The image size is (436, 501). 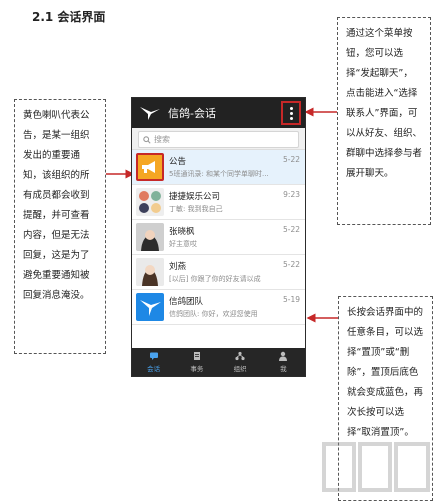 I want to click on tab-me: 我, so click(x=283, y=362).